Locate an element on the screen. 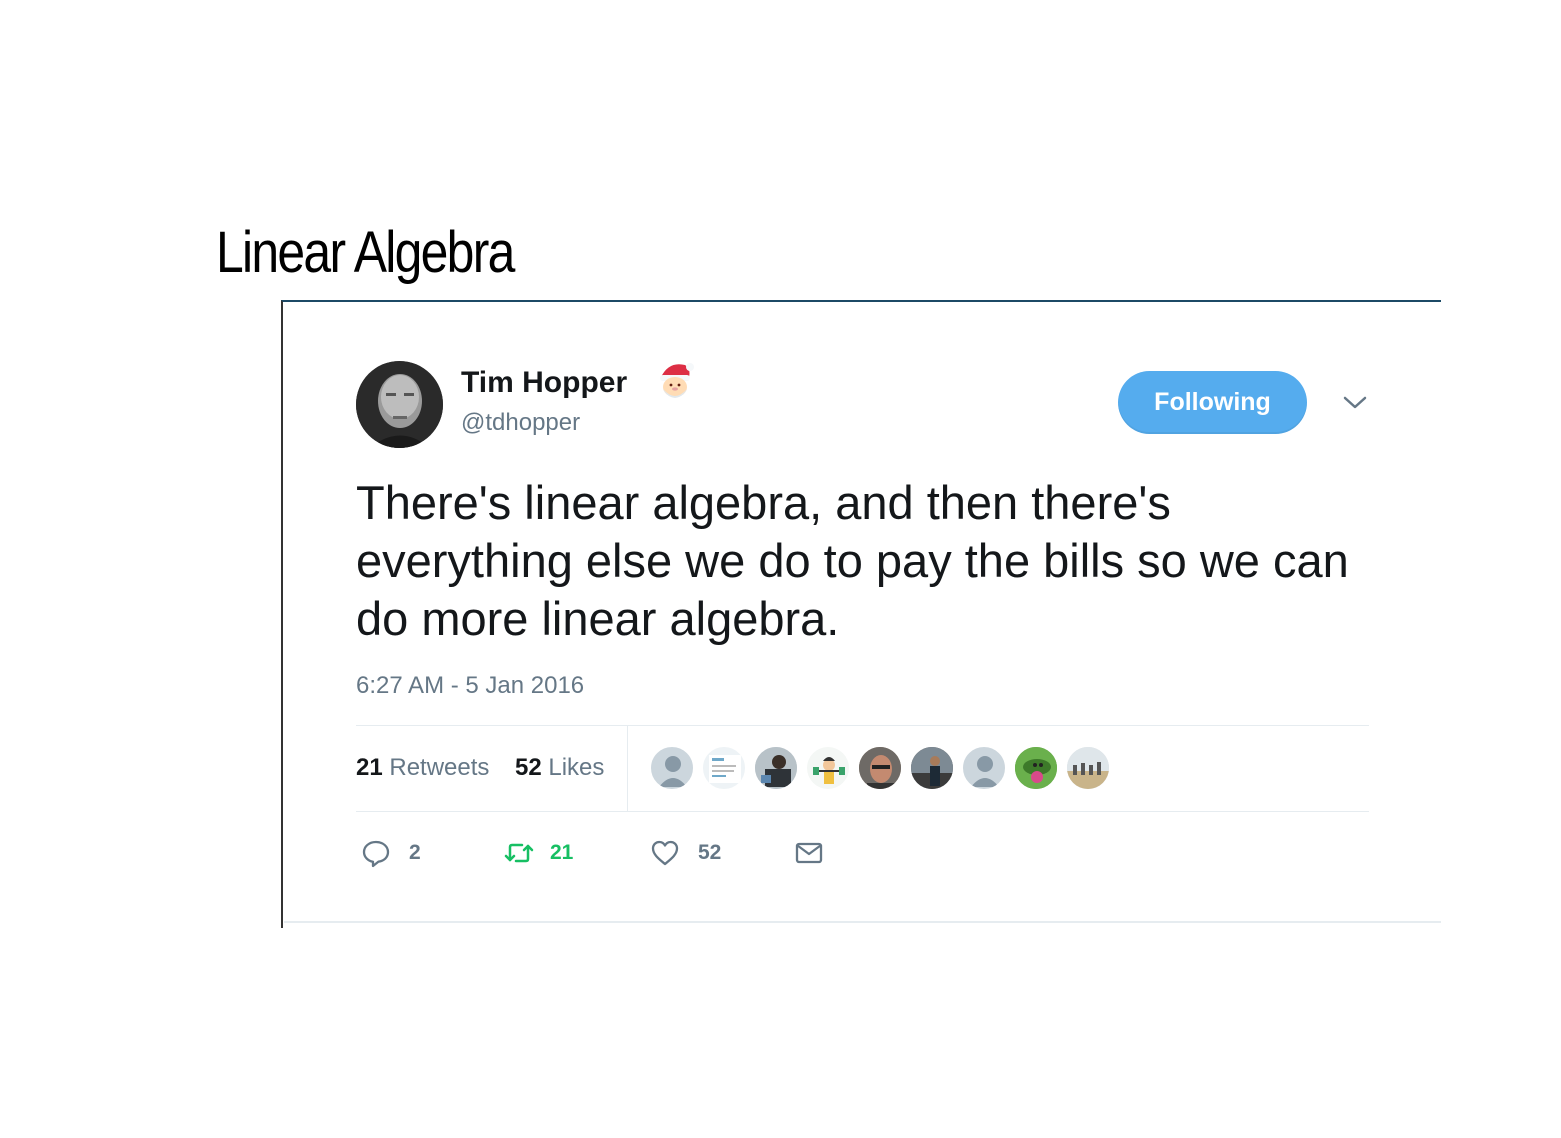  stats-vertical-divider is located at coordinates (627, 768).